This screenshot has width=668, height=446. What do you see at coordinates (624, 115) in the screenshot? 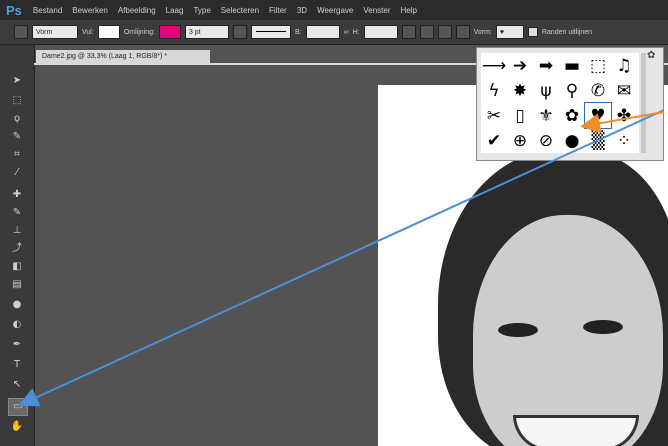
I see `shape-option: ✤` at bounding box center [624, 115].